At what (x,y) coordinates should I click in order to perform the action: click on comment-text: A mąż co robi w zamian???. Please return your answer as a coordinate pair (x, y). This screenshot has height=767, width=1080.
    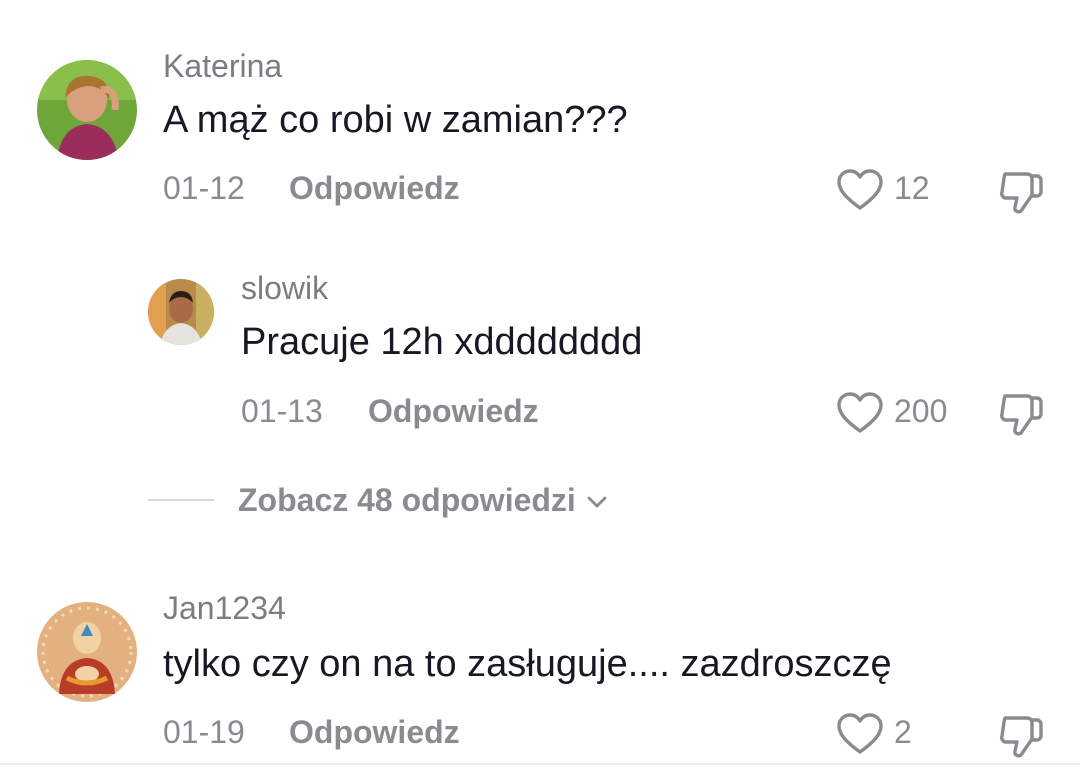
    Looking at the image, I should click on (395, 120).